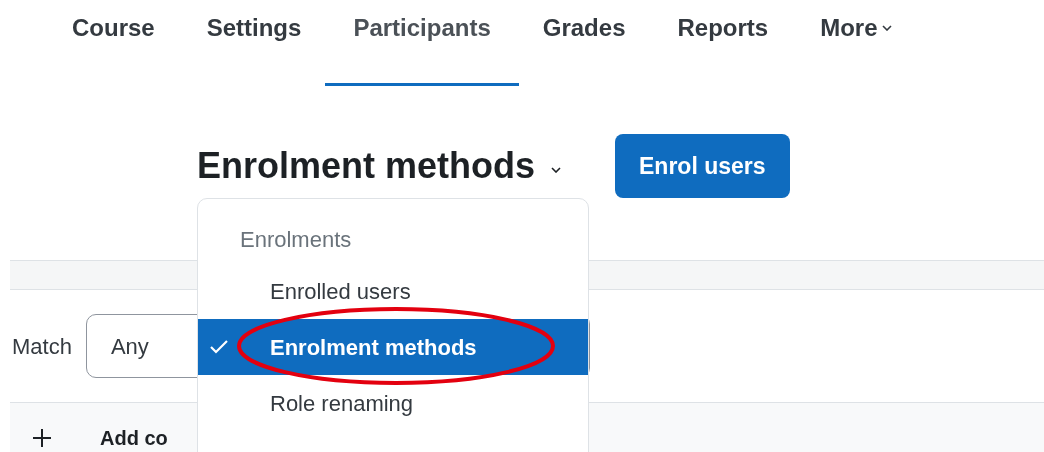 The width and height of the screenshot is (1044, 452). I want to click on enrol-users-button: Enrol users, so click(702, 166).